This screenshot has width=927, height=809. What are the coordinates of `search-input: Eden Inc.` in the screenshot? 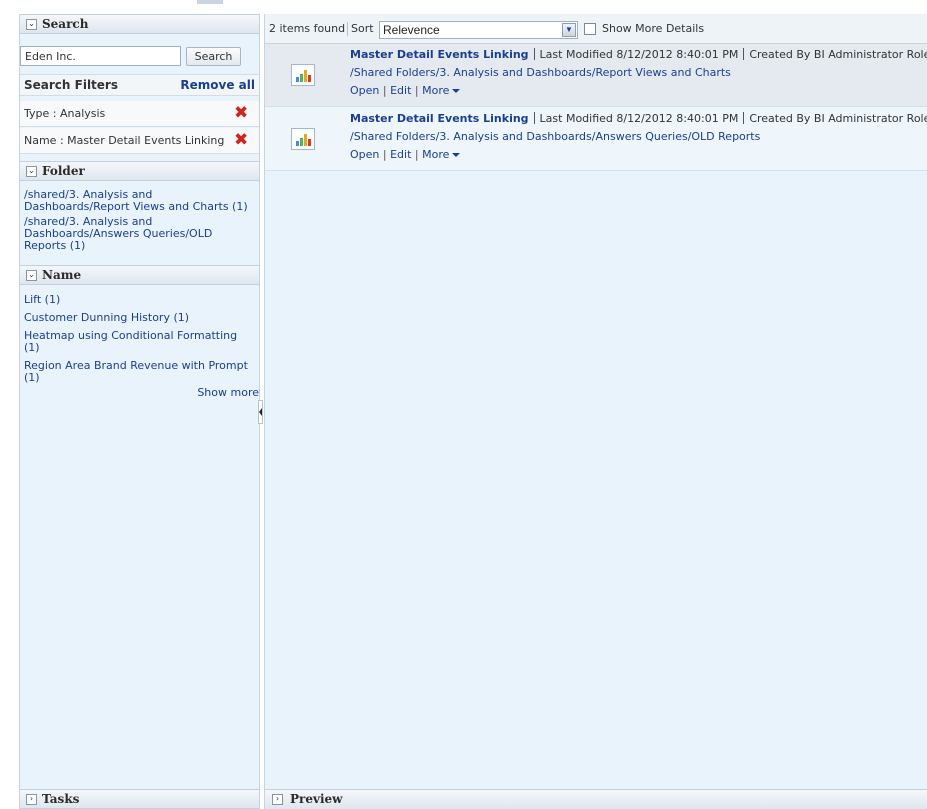 It's located at (100, 56).